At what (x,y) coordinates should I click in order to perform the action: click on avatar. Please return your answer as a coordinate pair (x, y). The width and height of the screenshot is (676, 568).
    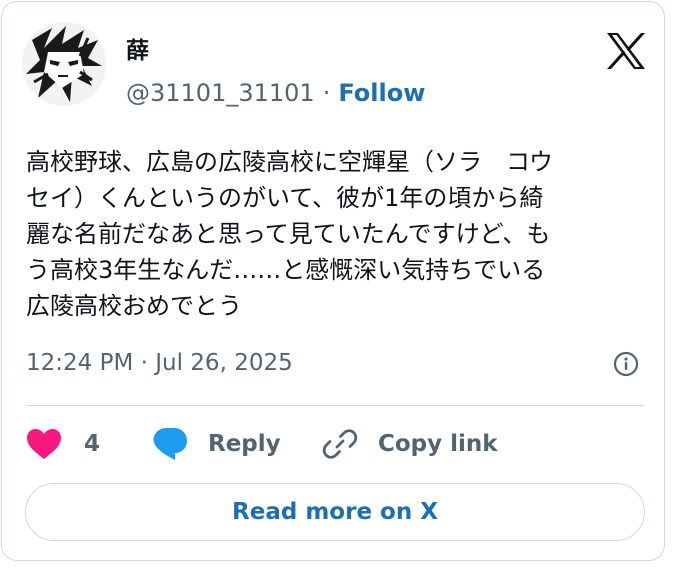
    Looking at the image, I should click on (64, 64).